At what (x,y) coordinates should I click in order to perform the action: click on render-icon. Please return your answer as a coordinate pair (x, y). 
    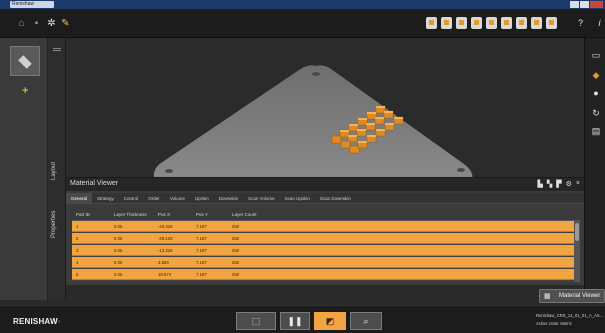
    Looking at the image, I should click on (536, 23).